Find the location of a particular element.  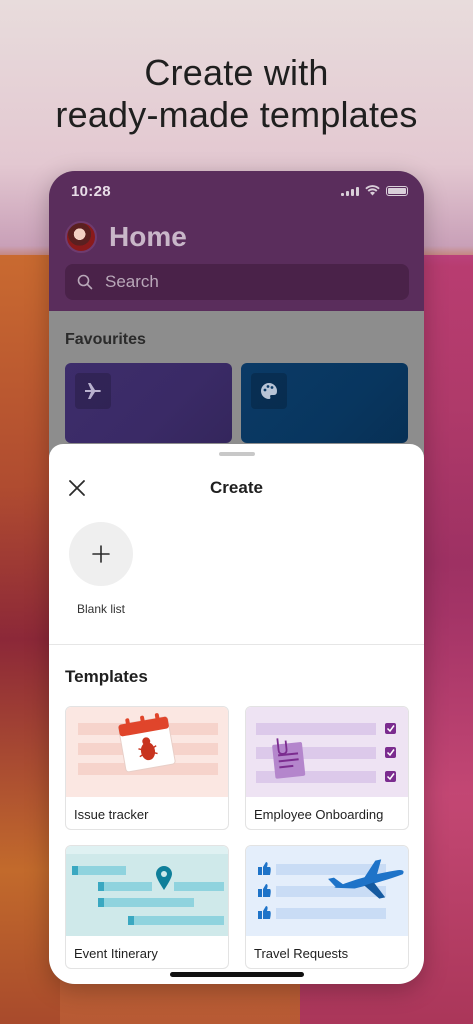

search-icon is located at coordinates (85, 282).